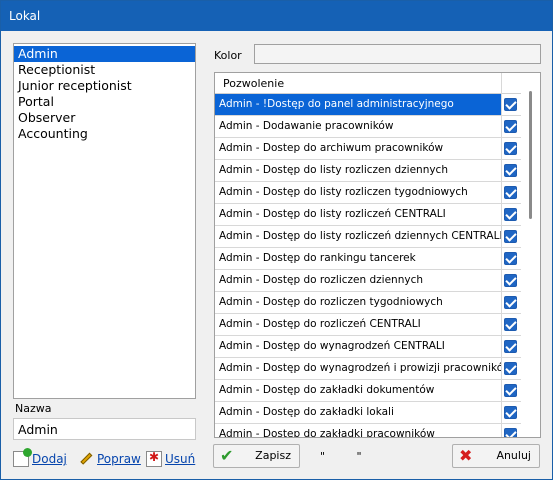 Image resolution: width=553 pixels, height=480 pixels. I want to click on permission-label: Admin - Dodawanie pracowników, so click(358, 126).